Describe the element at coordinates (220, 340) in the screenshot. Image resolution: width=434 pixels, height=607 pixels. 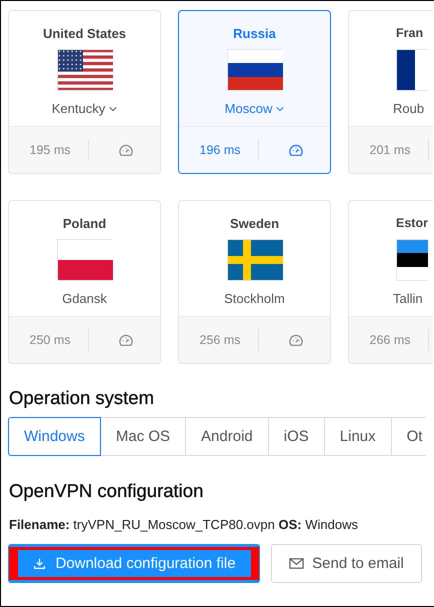
I see `ping-text: 256 ms` at that location.